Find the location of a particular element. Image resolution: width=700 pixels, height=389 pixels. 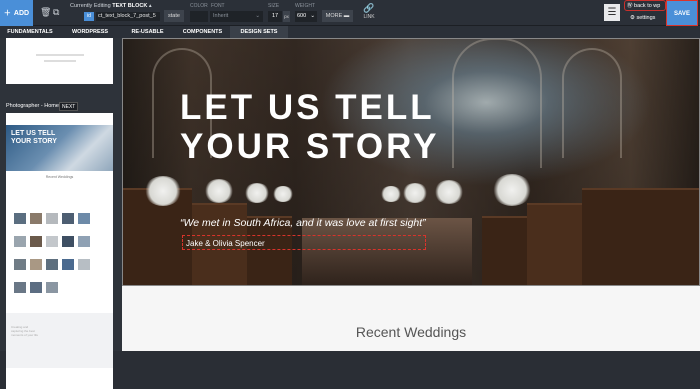

id-badge: id is located at coordinates (89, 16).